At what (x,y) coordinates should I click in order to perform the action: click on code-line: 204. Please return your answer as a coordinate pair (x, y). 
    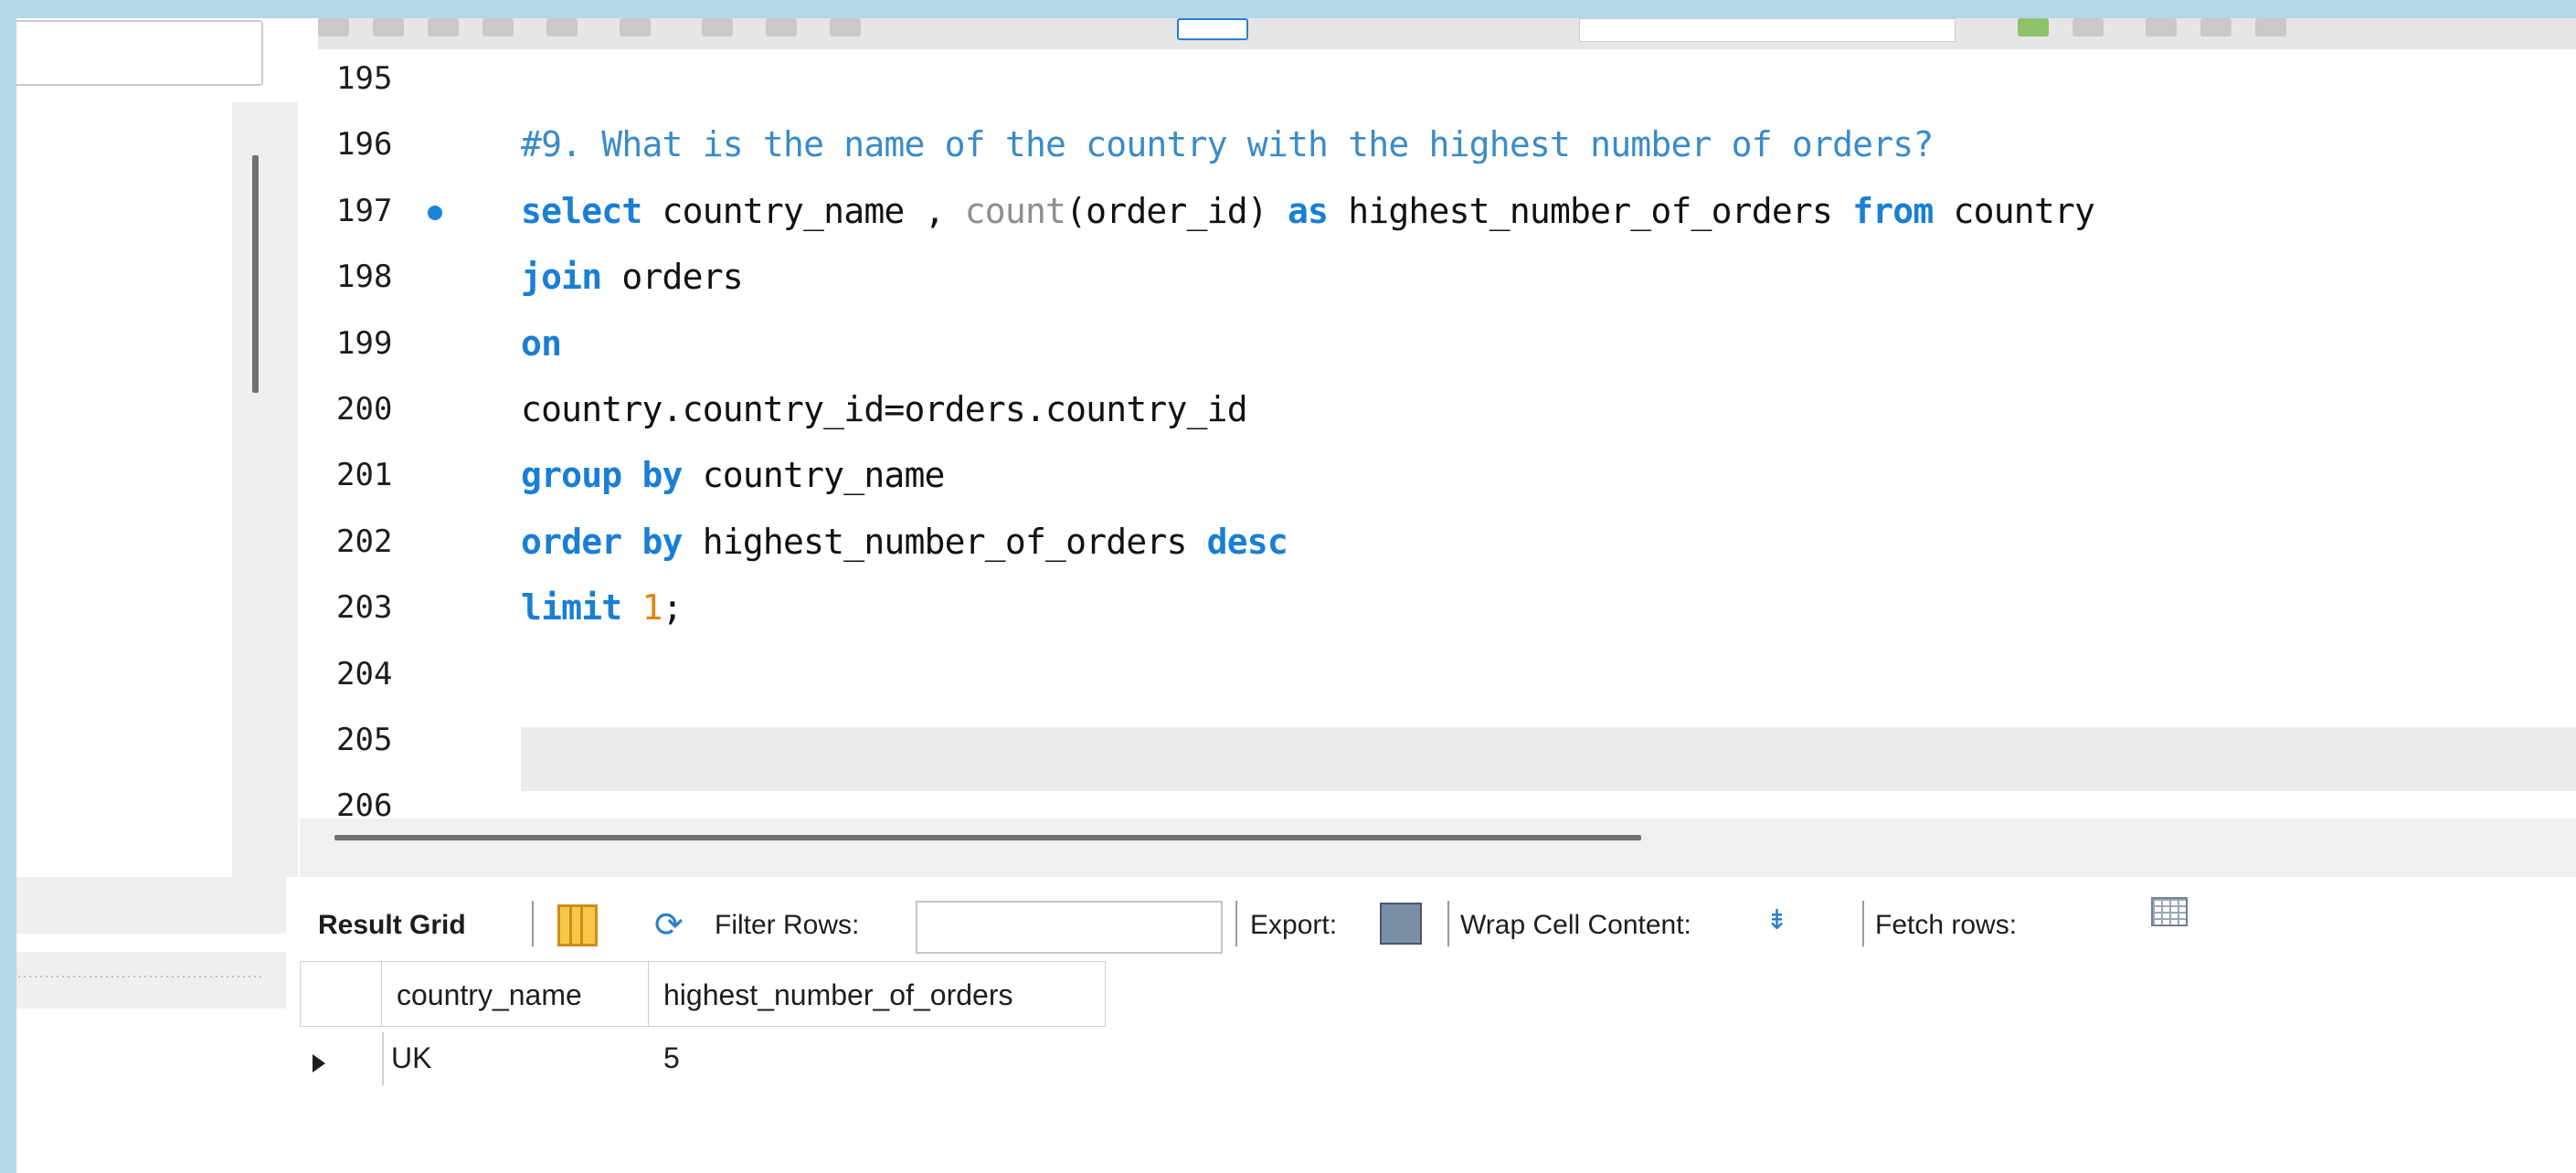
    Looking at the image, I should click on (1438, 678).